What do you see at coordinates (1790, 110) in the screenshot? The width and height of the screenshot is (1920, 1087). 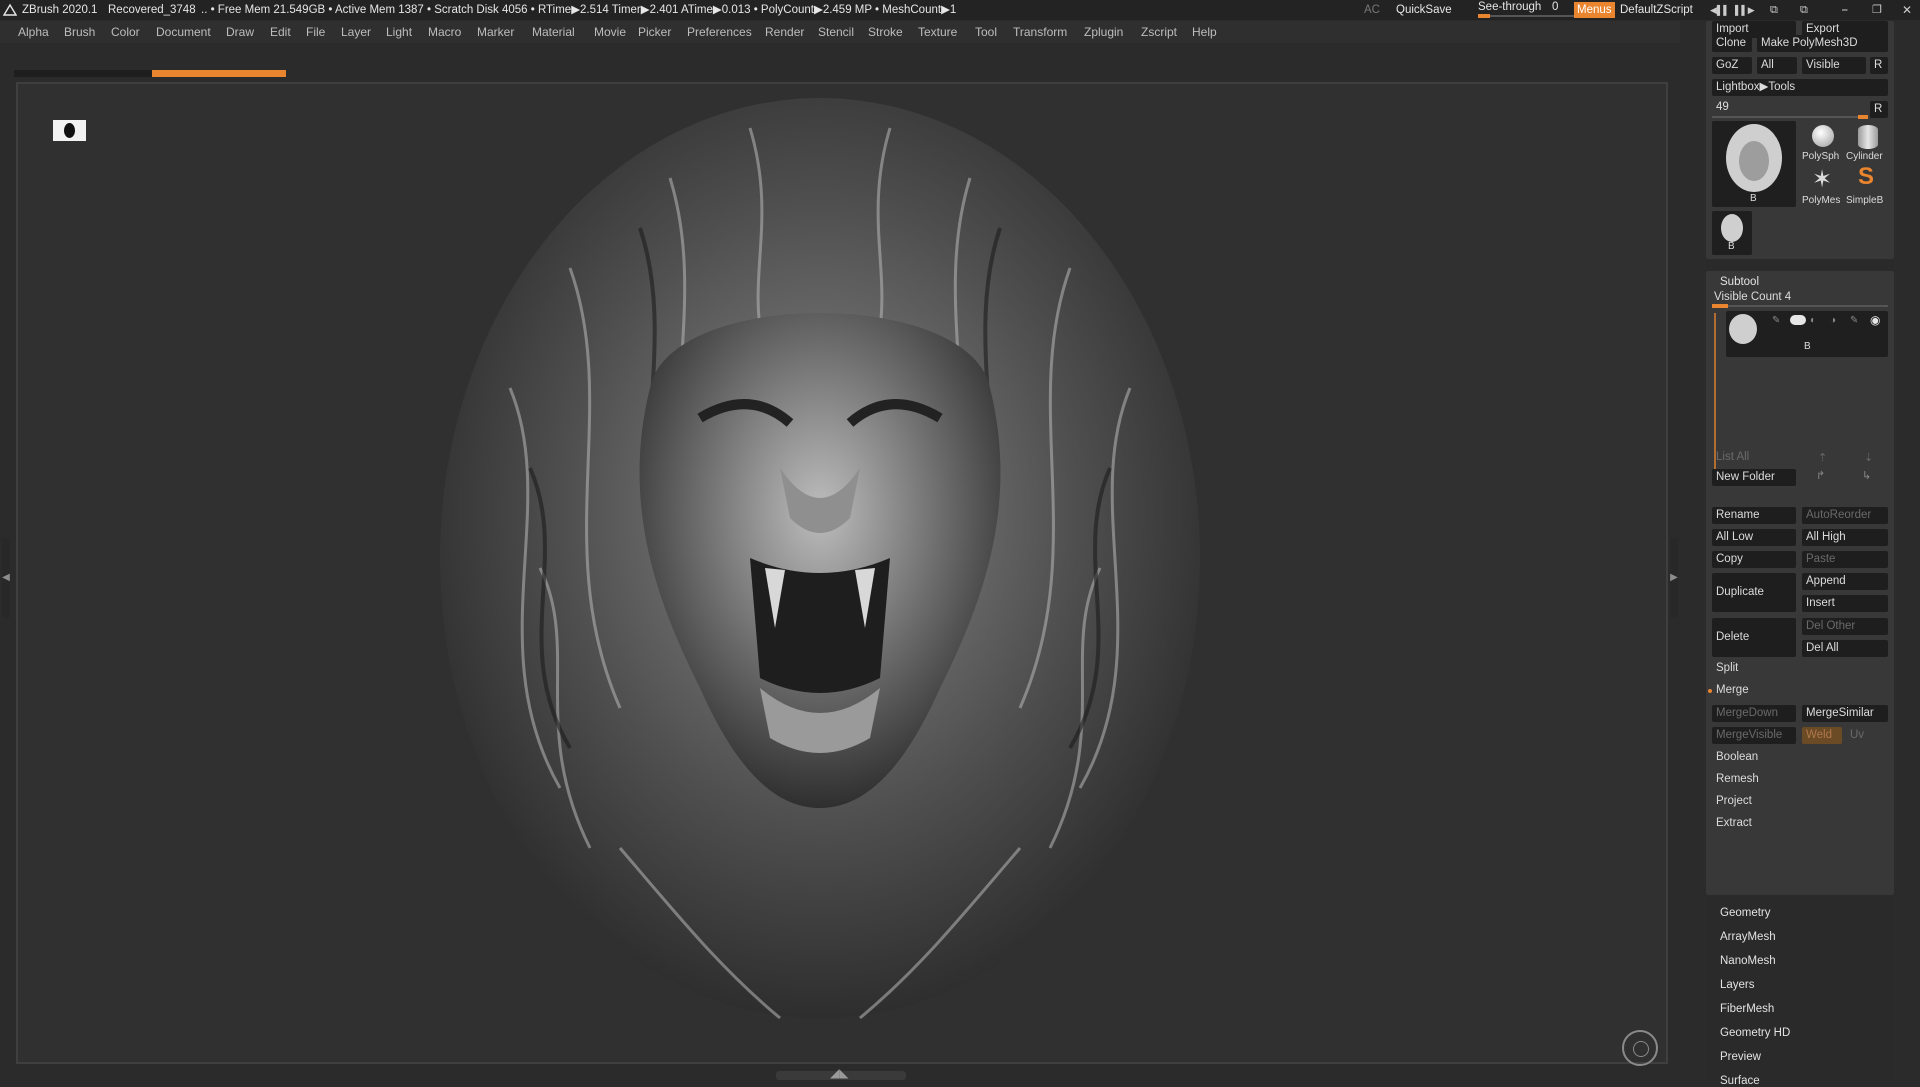 I see `tool-slider: 49` at bounding box center [1790, 110].